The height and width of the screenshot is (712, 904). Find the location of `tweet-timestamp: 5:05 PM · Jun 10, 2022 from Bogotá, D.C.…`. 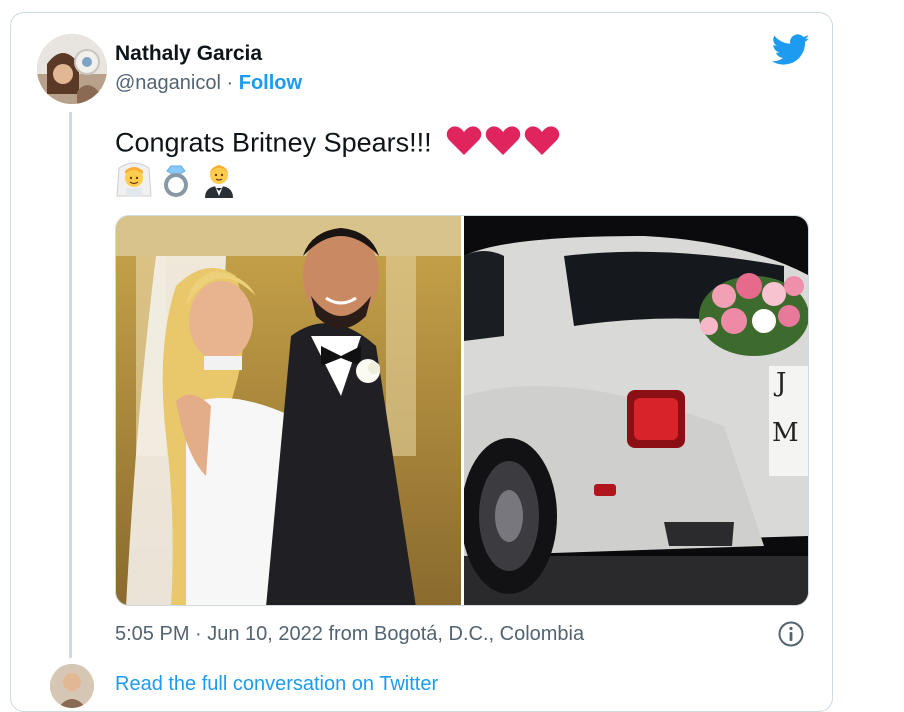

tweet-timestamp: 5:05 PM · Jun 10, 2022 from Bogotá, D.C.… is located at coordinates (349, 634).